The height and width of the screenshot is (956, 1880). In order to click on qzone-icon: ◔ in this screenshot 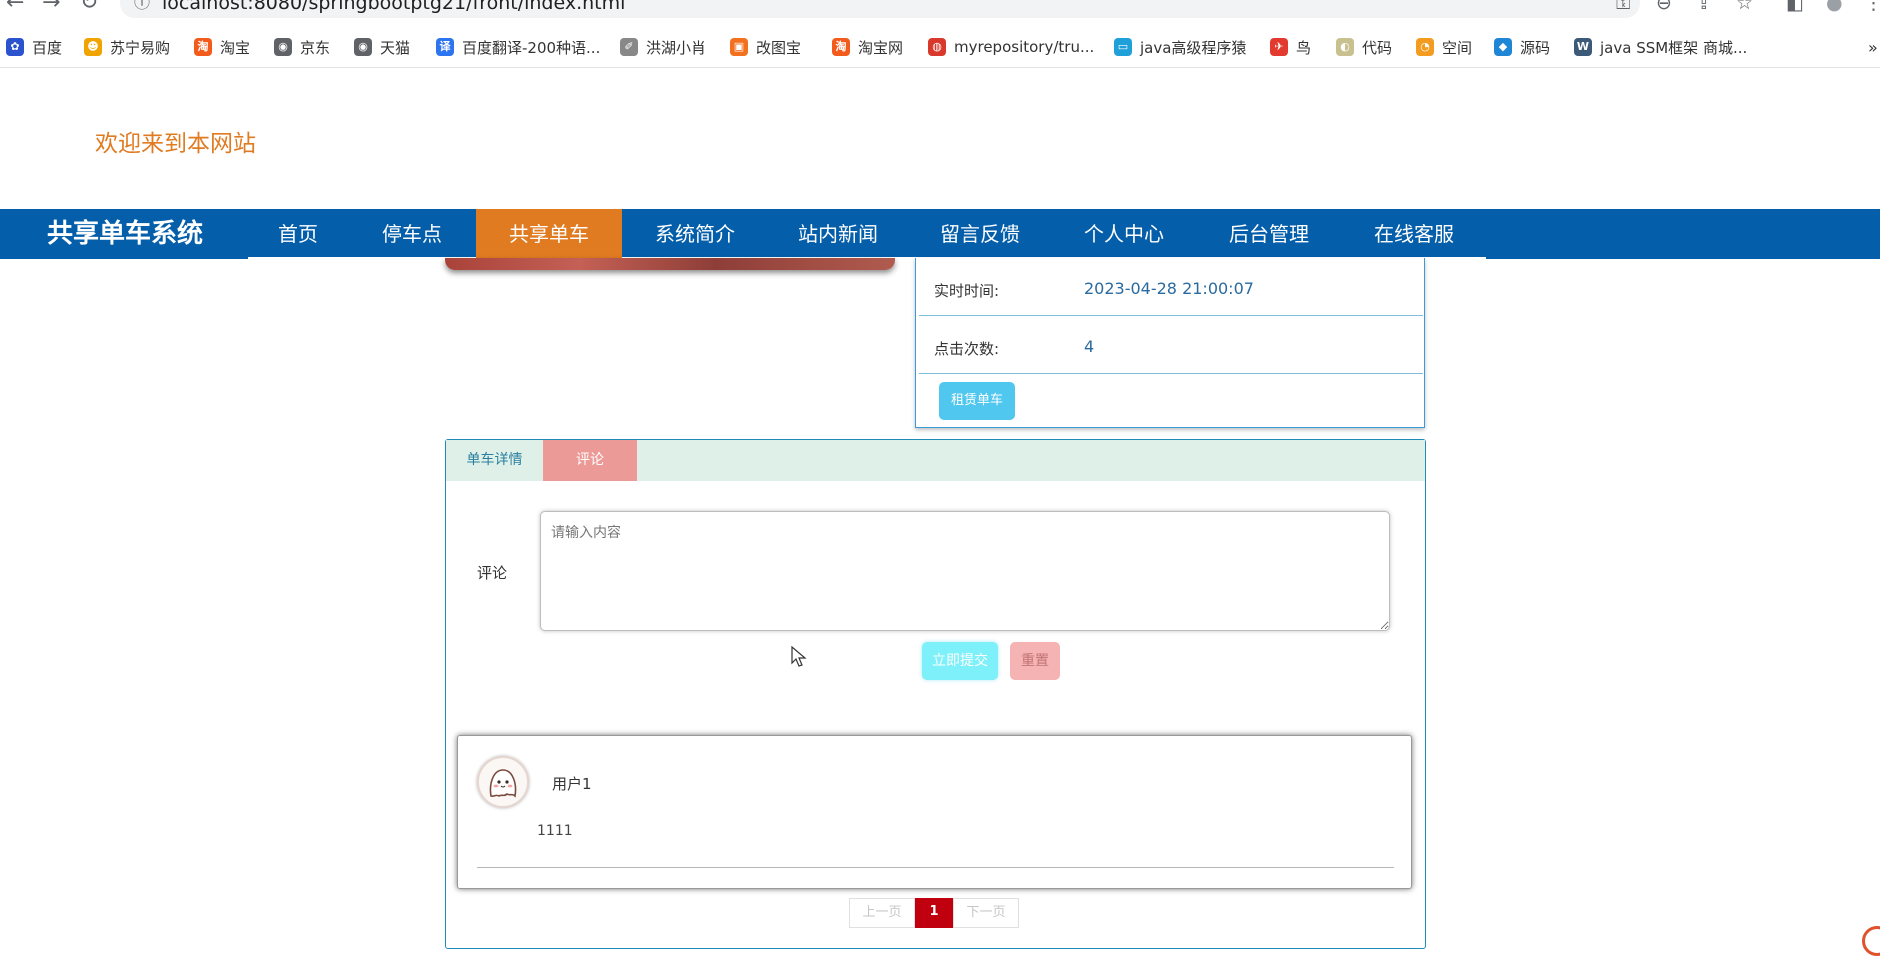, I will do `click(1425, 47)`.